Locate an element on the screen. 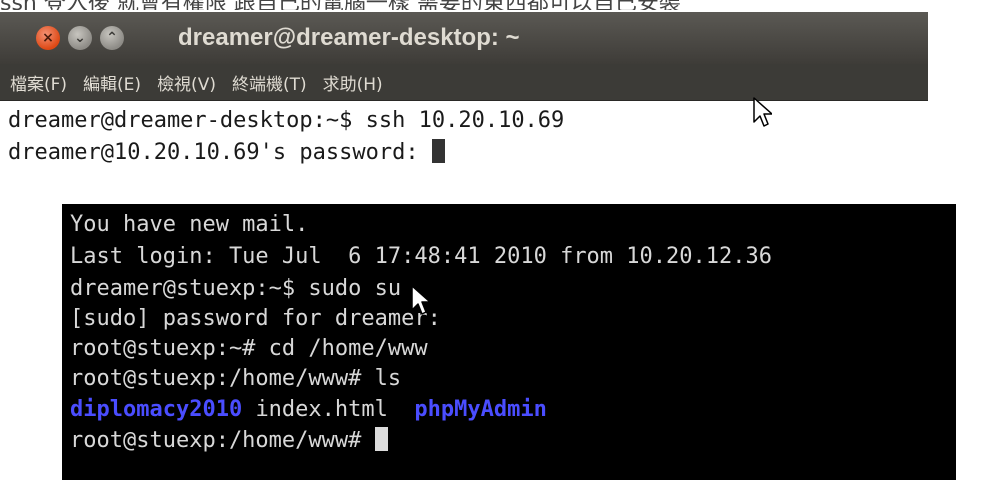 The height and width of the screenshot is (480, 1000). maximize-icon: ⌃ is located at coordinates (112, 38).